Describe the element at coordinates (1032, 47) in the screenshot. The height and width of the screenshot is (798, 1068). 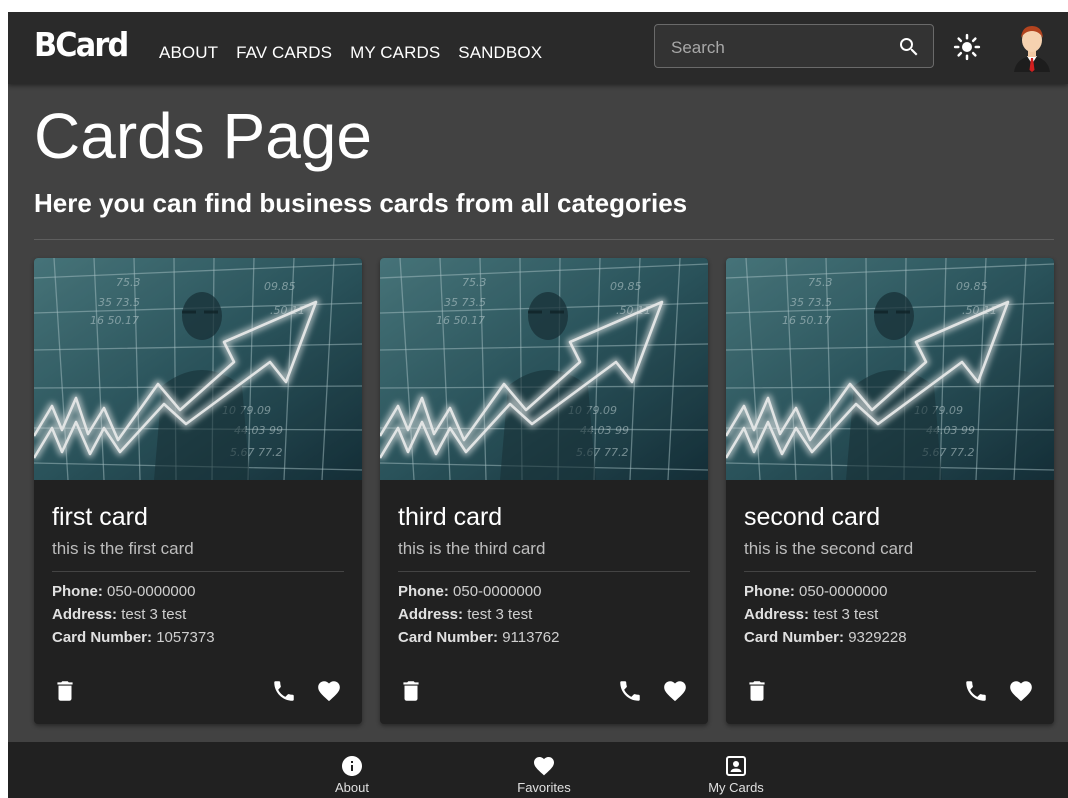
I see `avatar-icon` at that location.